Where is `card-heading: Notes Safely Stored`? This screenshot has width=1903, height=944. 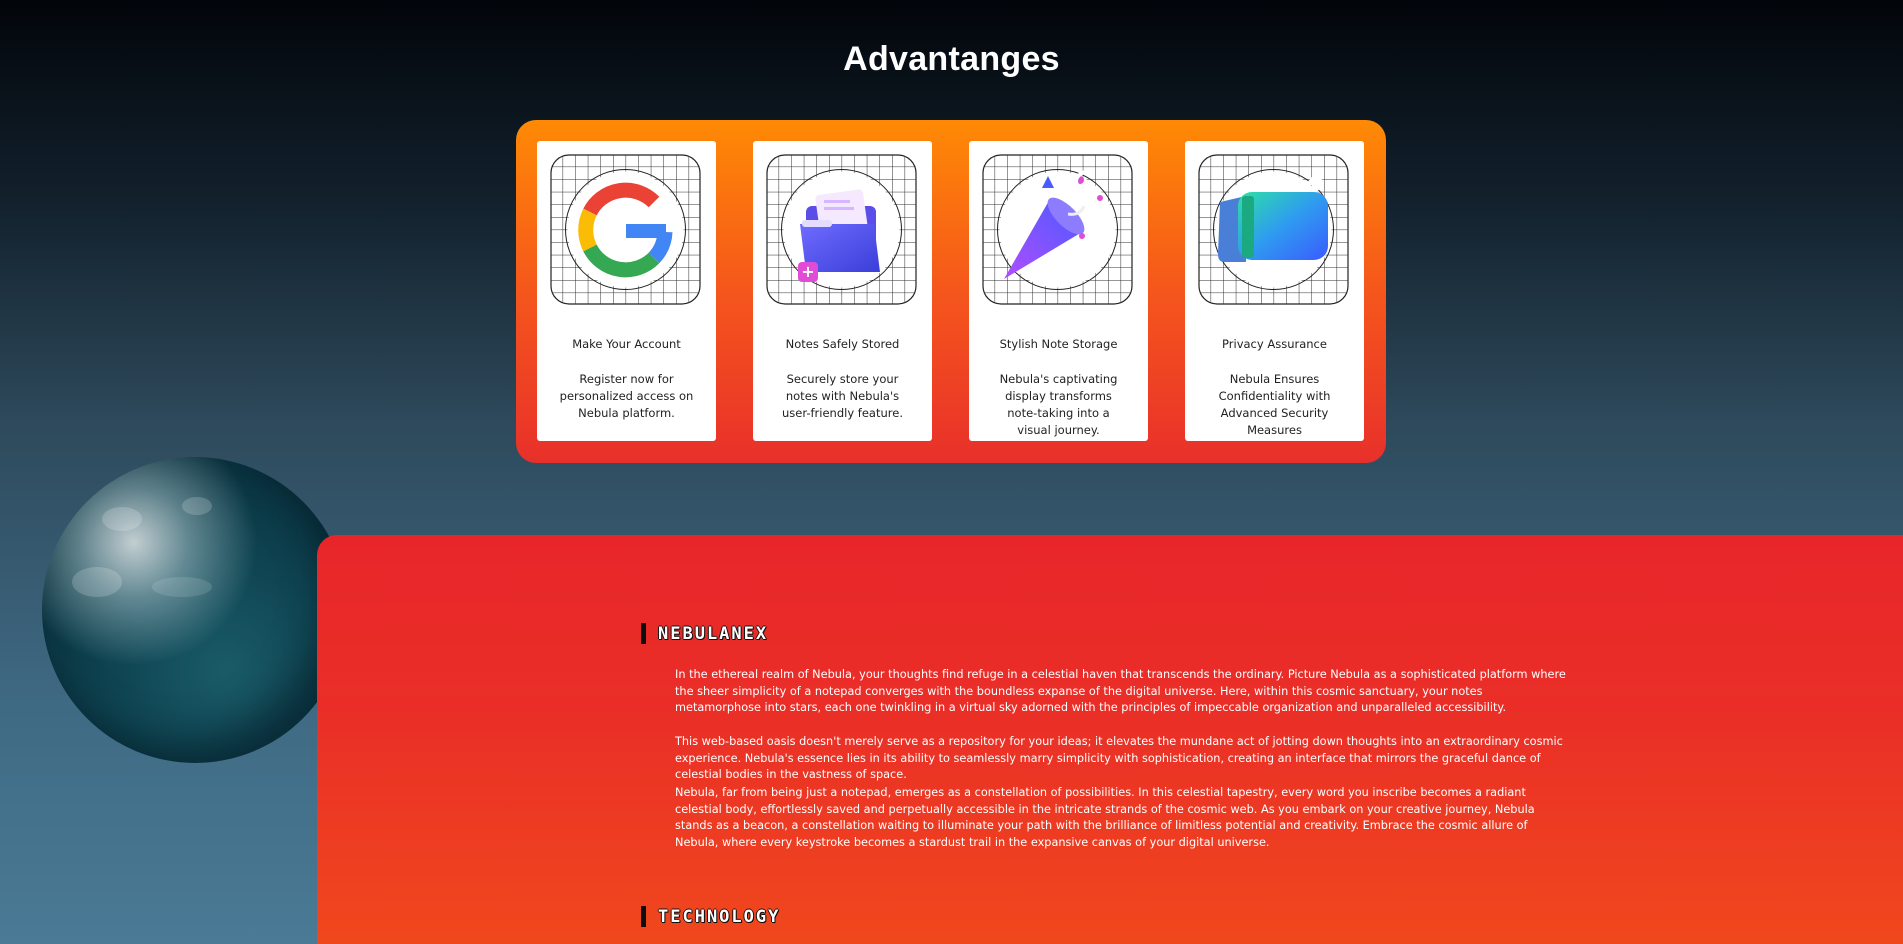 card-heading: Notes Safely Stored is located at coordinates (842, 344).